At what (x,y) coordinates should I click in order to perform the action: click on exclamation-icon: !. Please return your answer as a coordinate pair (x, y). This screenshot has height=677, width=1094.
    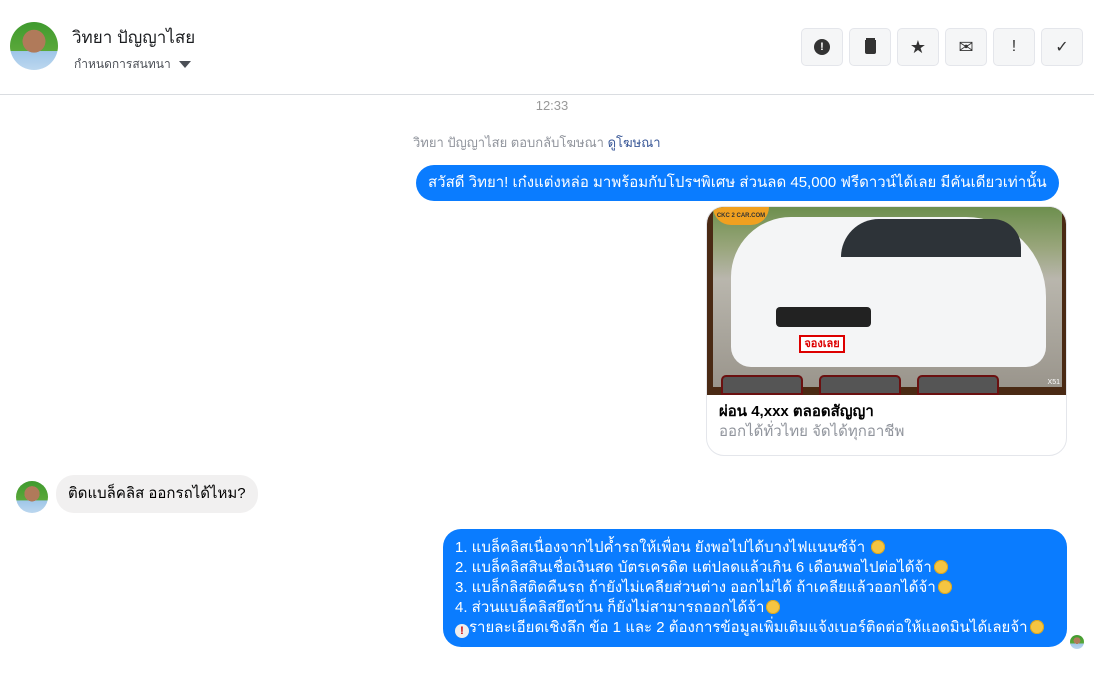
    Looking at the image, I should click on (1014, 46).